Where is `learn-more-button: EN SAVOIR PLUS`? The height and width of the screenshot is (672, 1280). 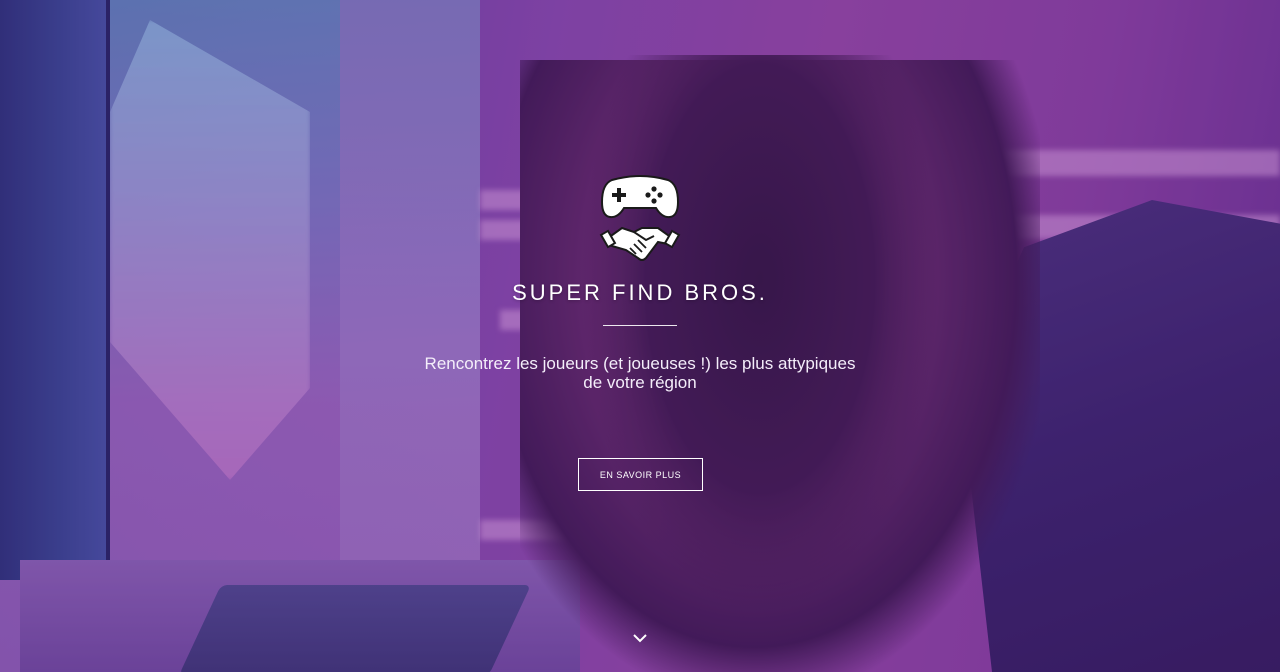
learn-more-button: EN SAVOIR PLUS is located at coordinates (640, 474).